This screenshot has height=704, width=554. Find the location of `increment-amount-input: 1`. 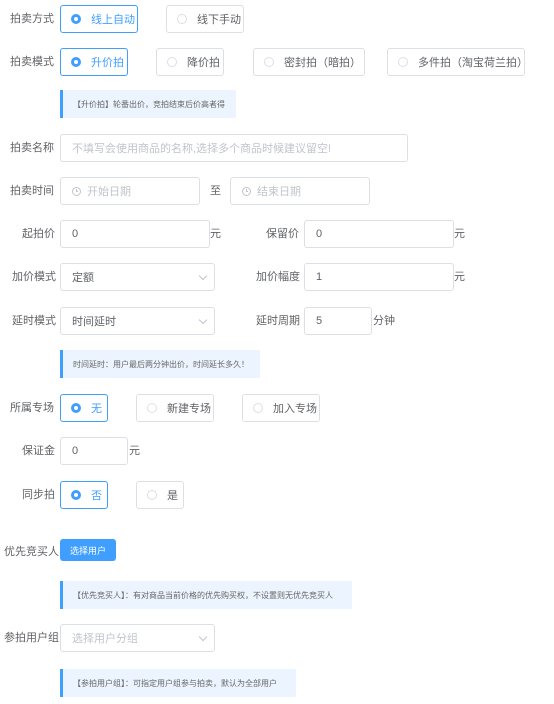

increment-amount-input: 1 is located at coordinates (379, 277).